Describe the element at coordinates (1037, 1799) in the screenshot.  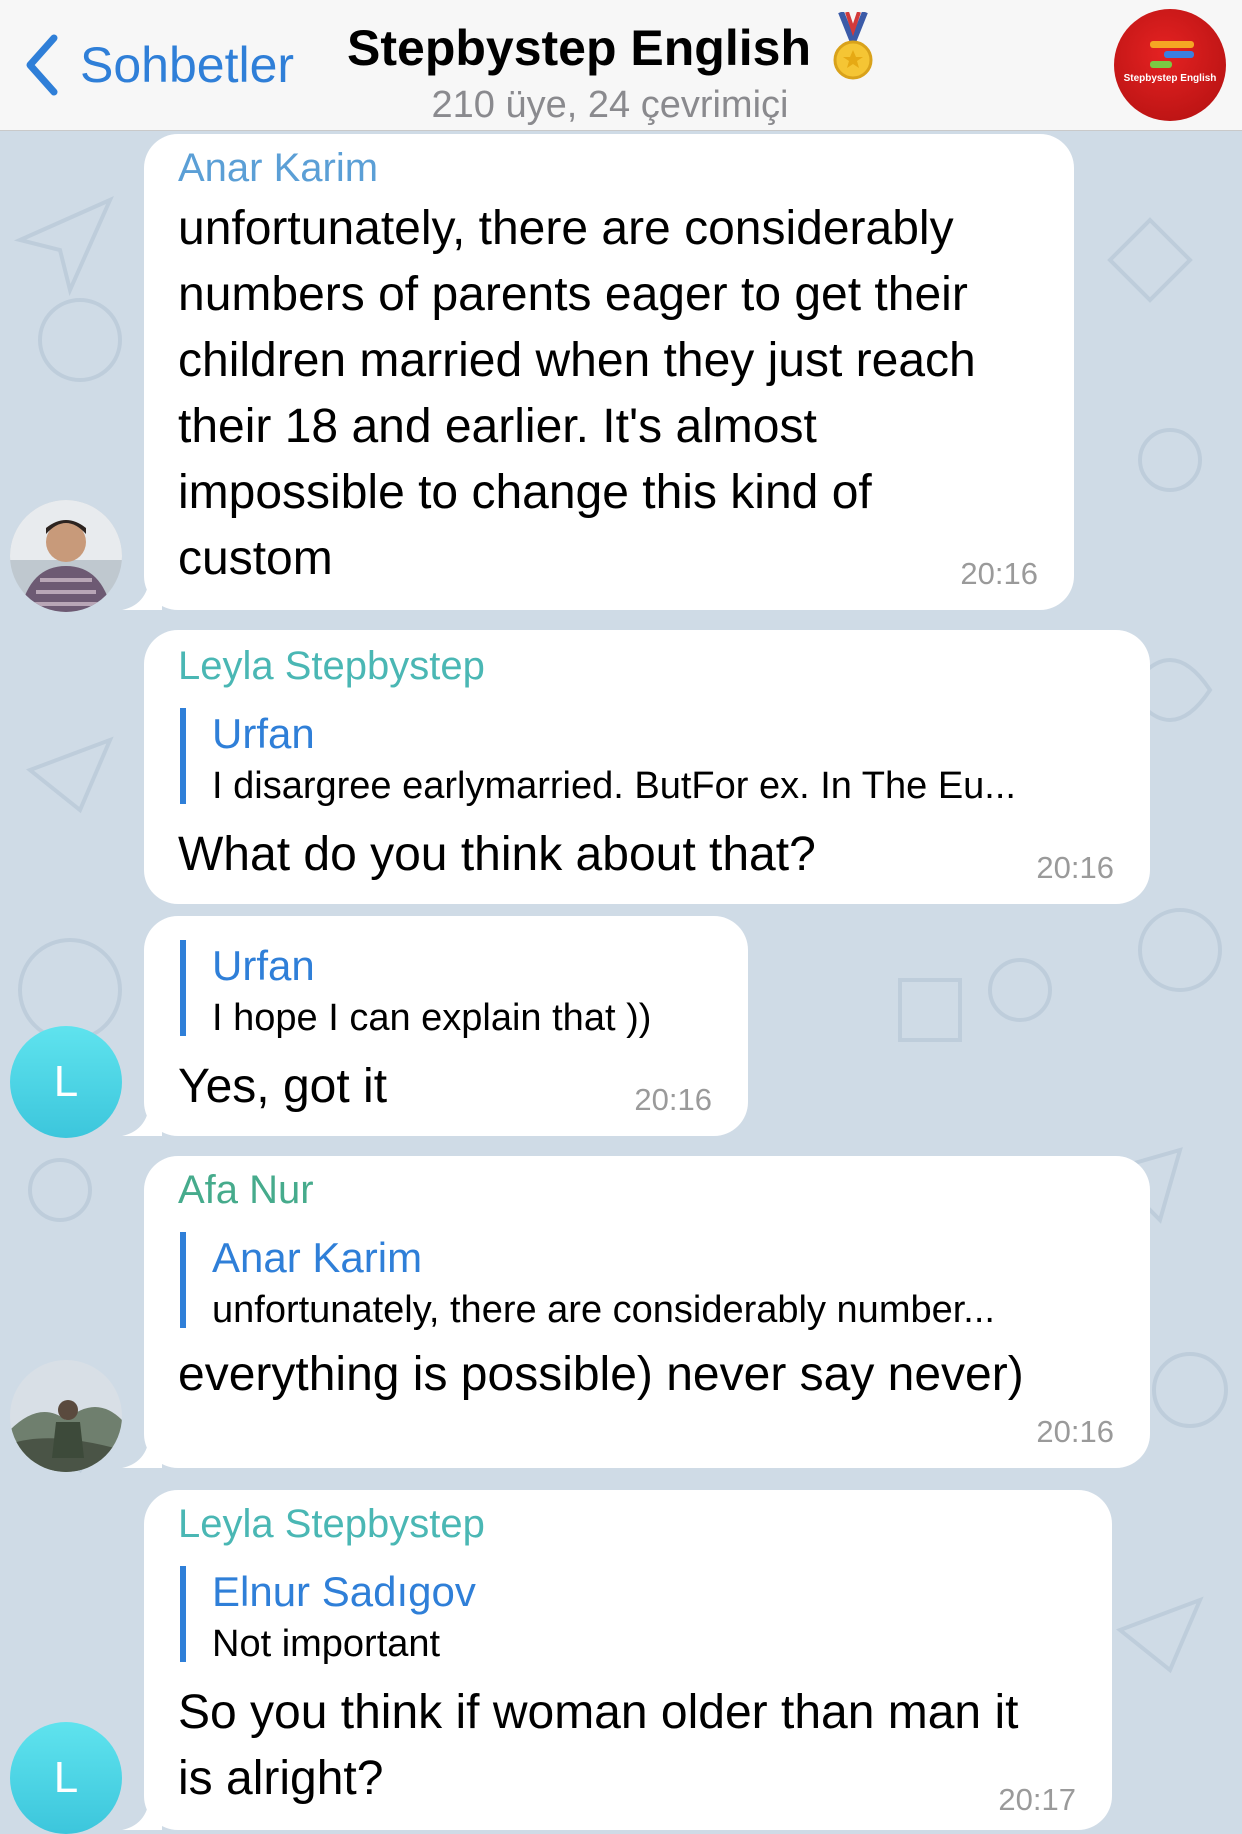
I see `message-time: 20:17` at that location.